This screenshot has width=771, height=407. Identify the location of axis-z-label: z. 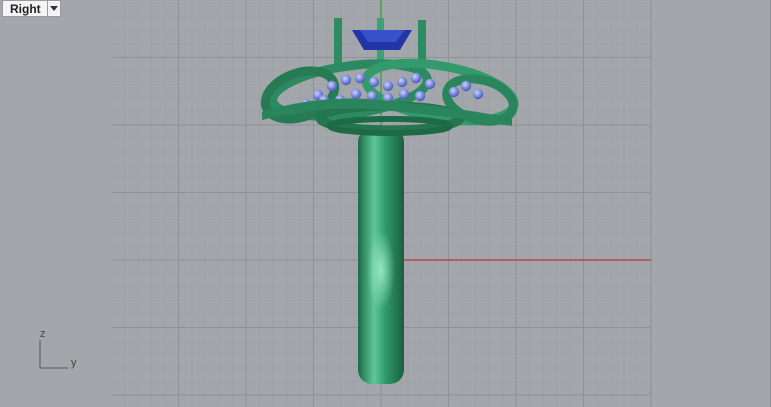
(43, 334).